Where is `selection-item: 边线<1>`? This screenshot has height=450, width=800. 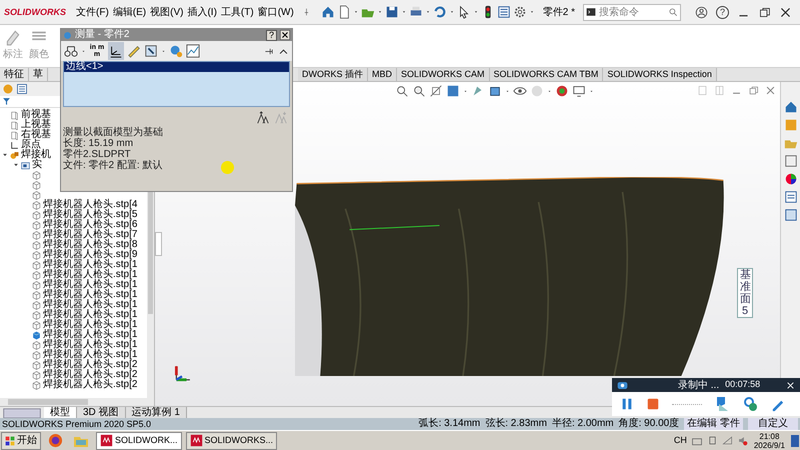 selection-item: 边线<1> is located at coordinates (176, 67).